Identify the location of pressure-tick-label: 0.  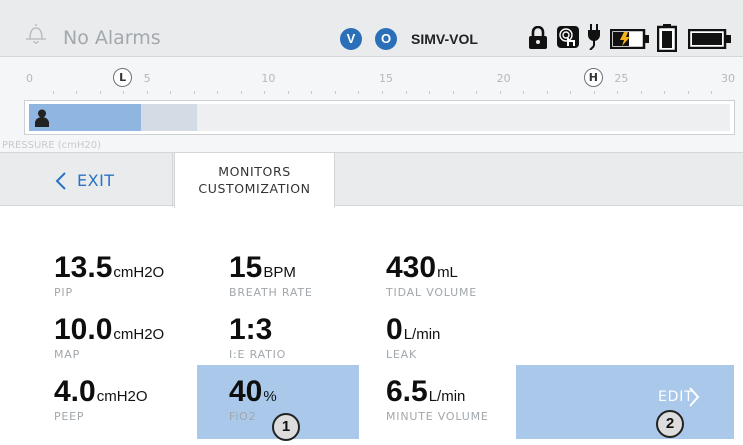
(29, 78).